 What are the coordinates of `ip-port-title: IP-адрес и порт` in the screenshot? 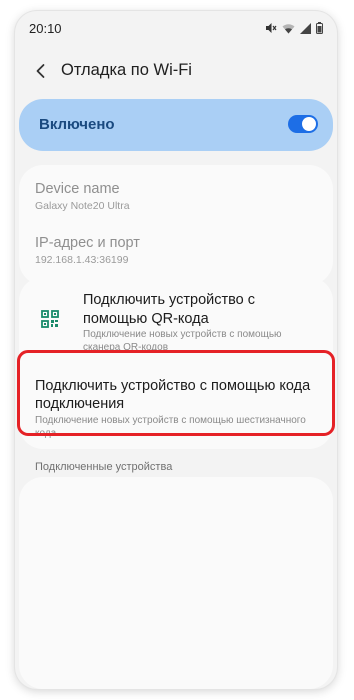 It's located at (87, 243).